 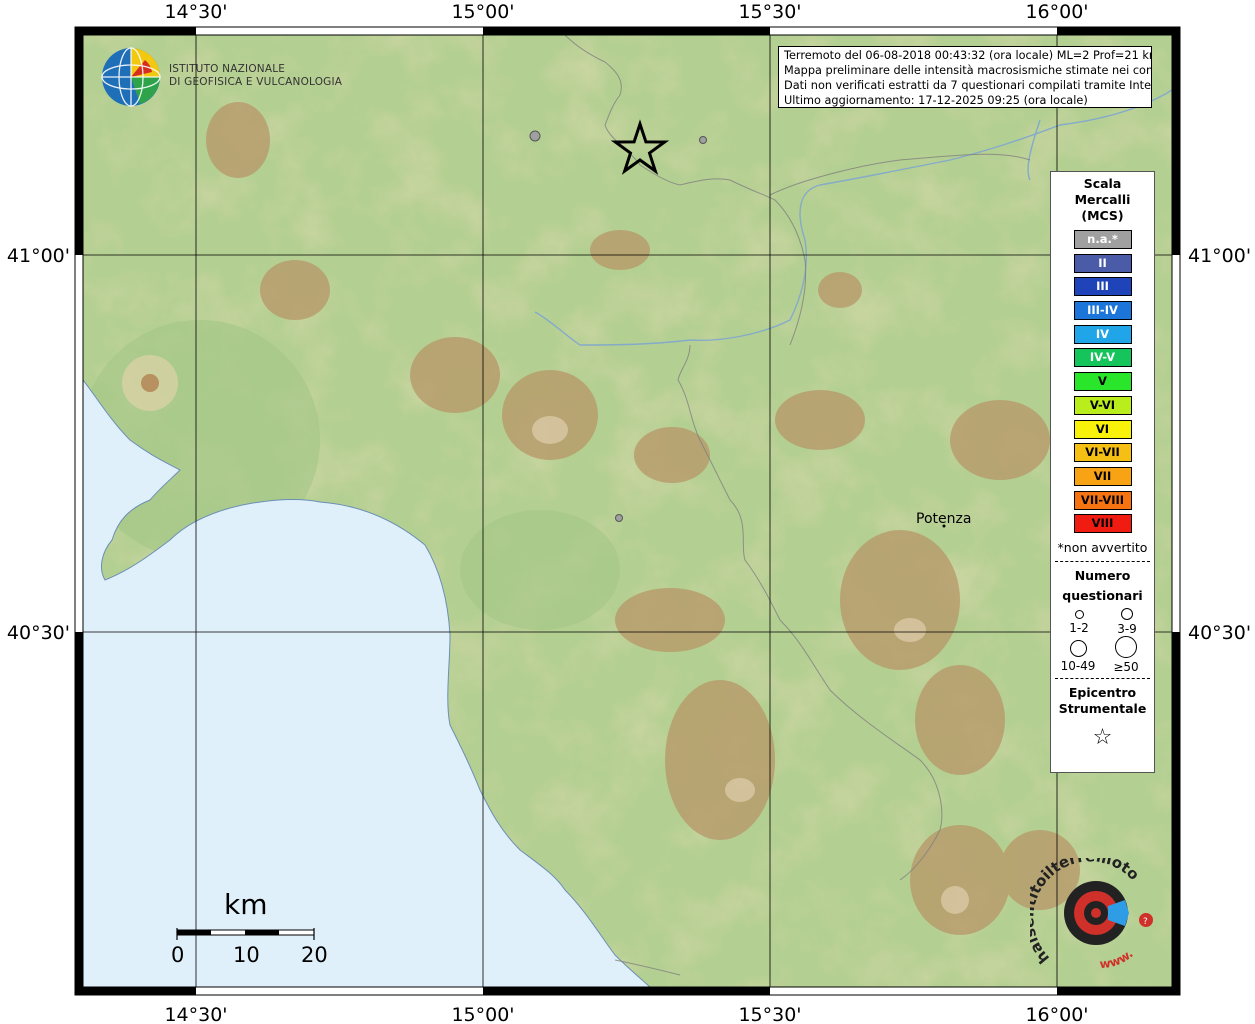 What do you see at coordinates (1079, 628) in the screenshot?
I see `size-label: 1-2` at bounding box center [1079, 628].